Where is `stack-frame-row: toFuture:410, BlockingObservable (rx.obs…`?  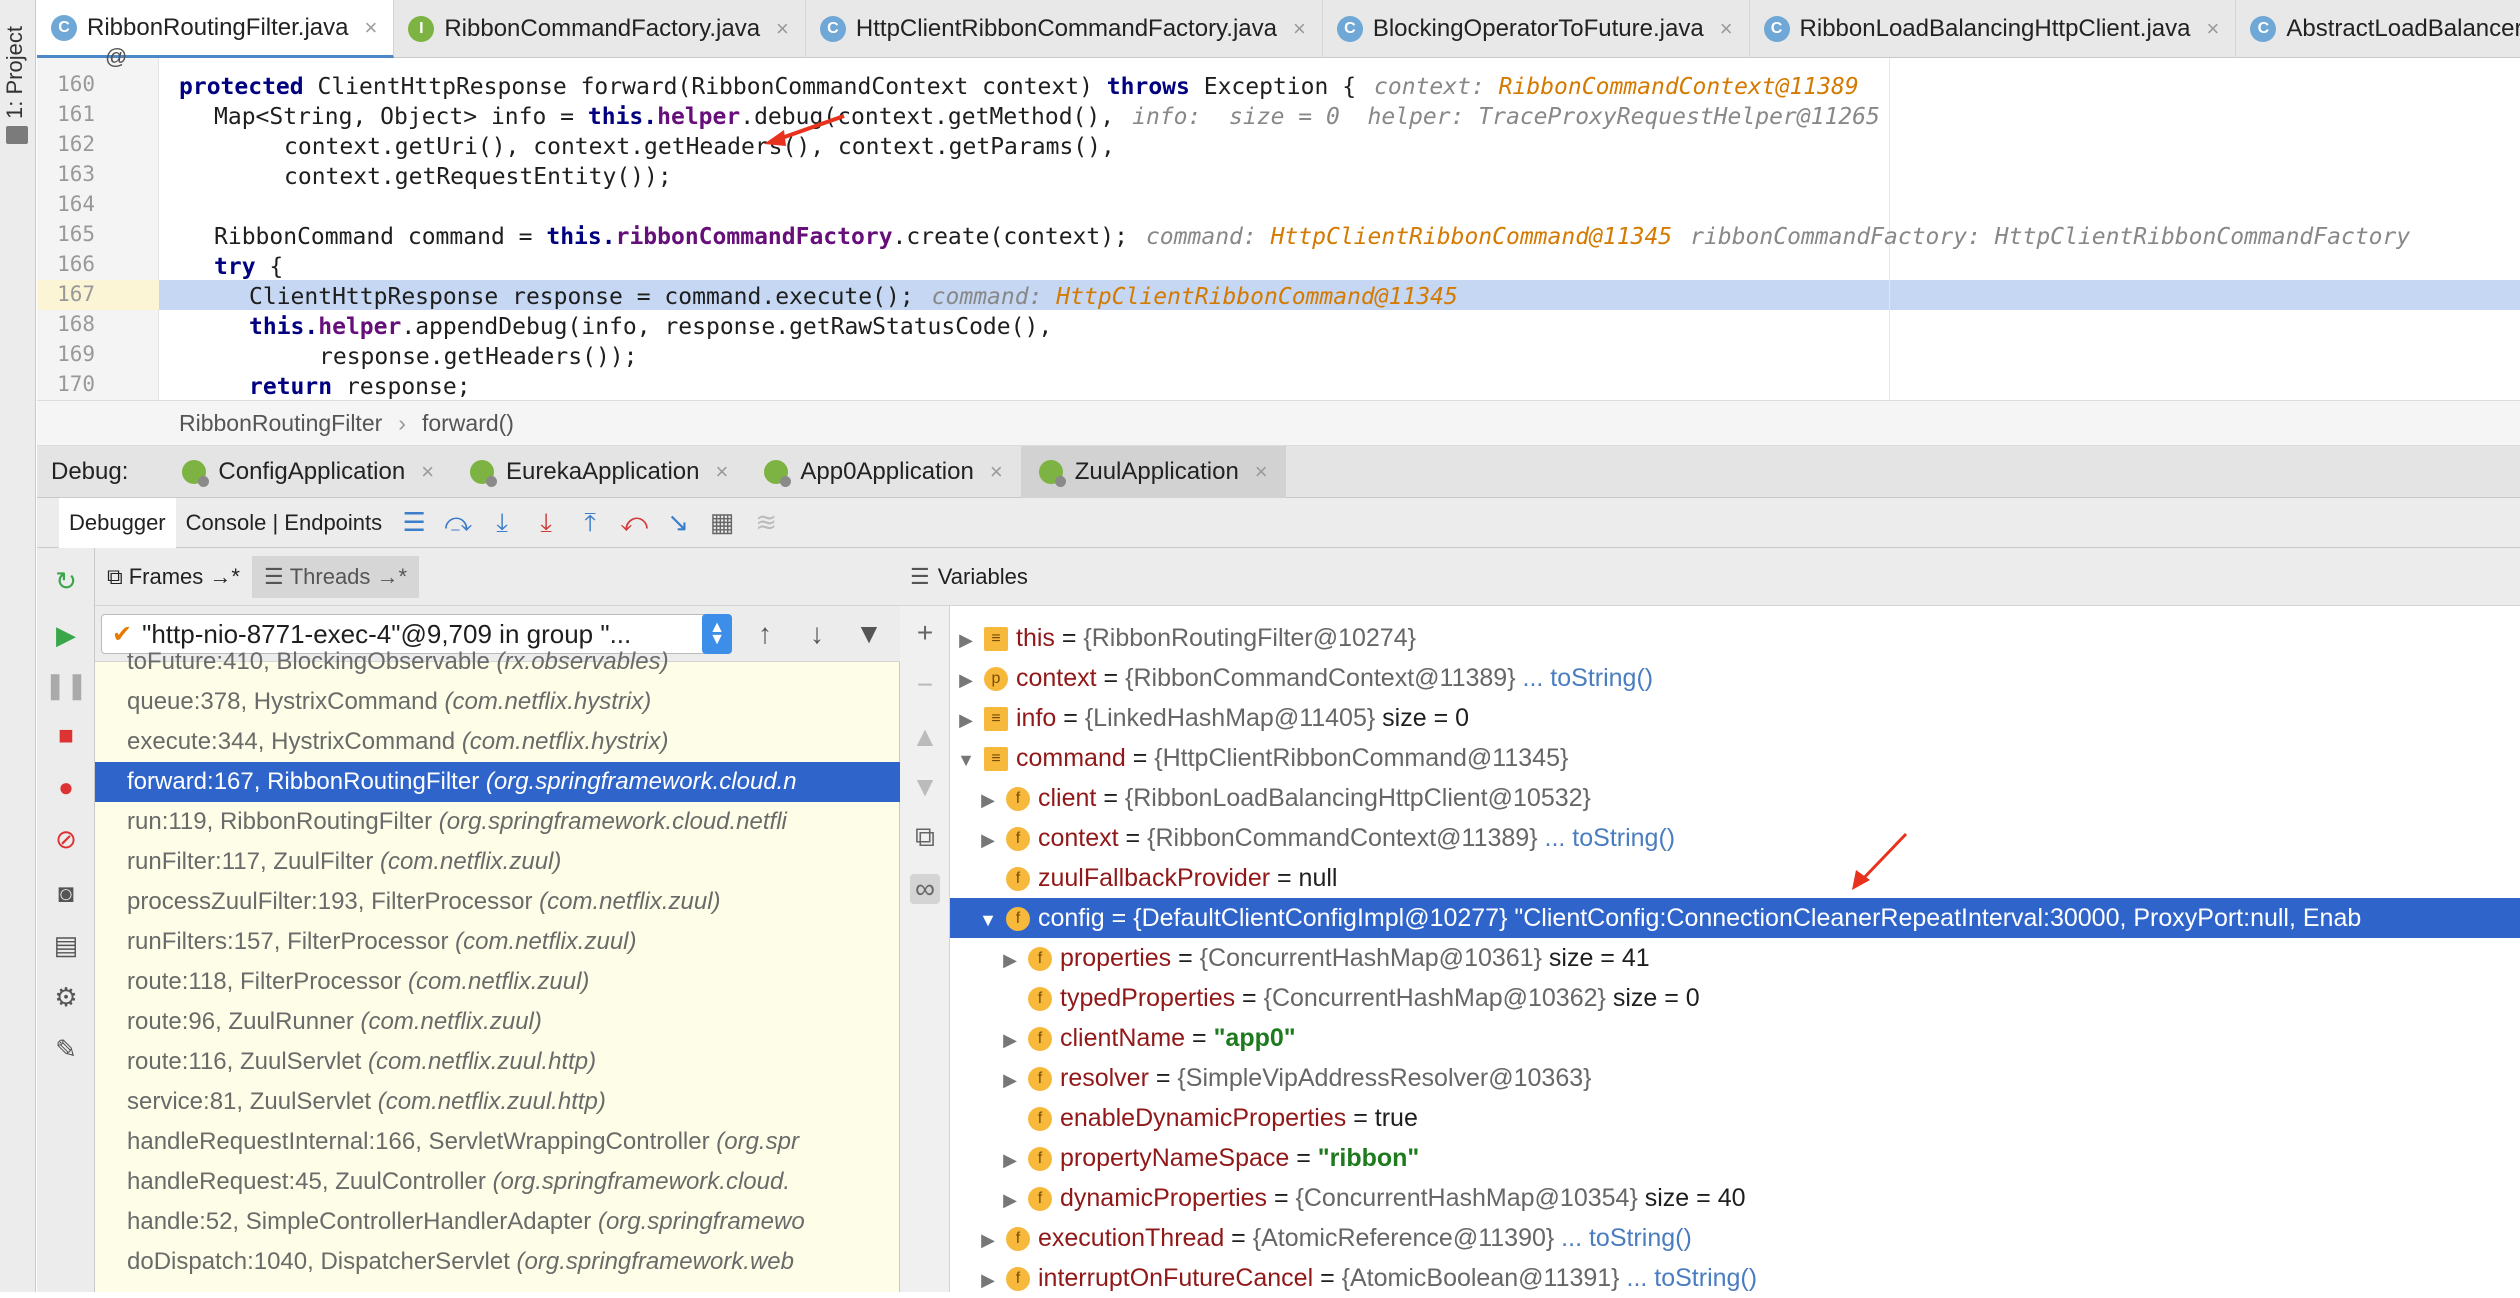
stack-frame-row: toFuture:410, BlockingObservable (rx.obs… is located at coordinates (497, 662).